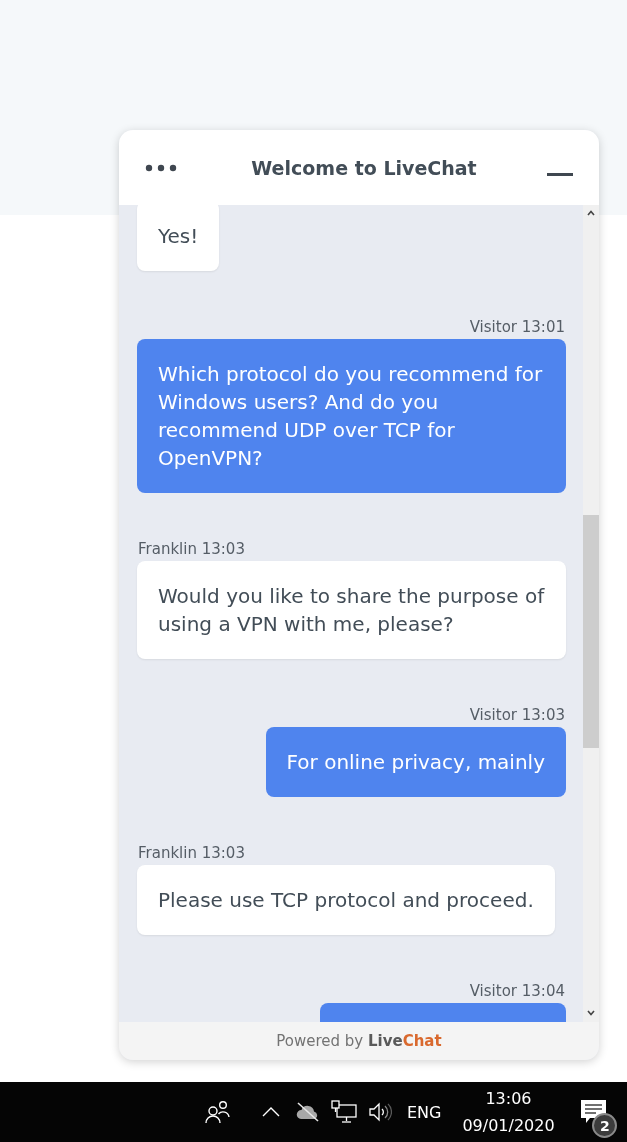  Describe the element at coordinates (380, 1112) in the screenshot. I see `speaker-icon` at that location.